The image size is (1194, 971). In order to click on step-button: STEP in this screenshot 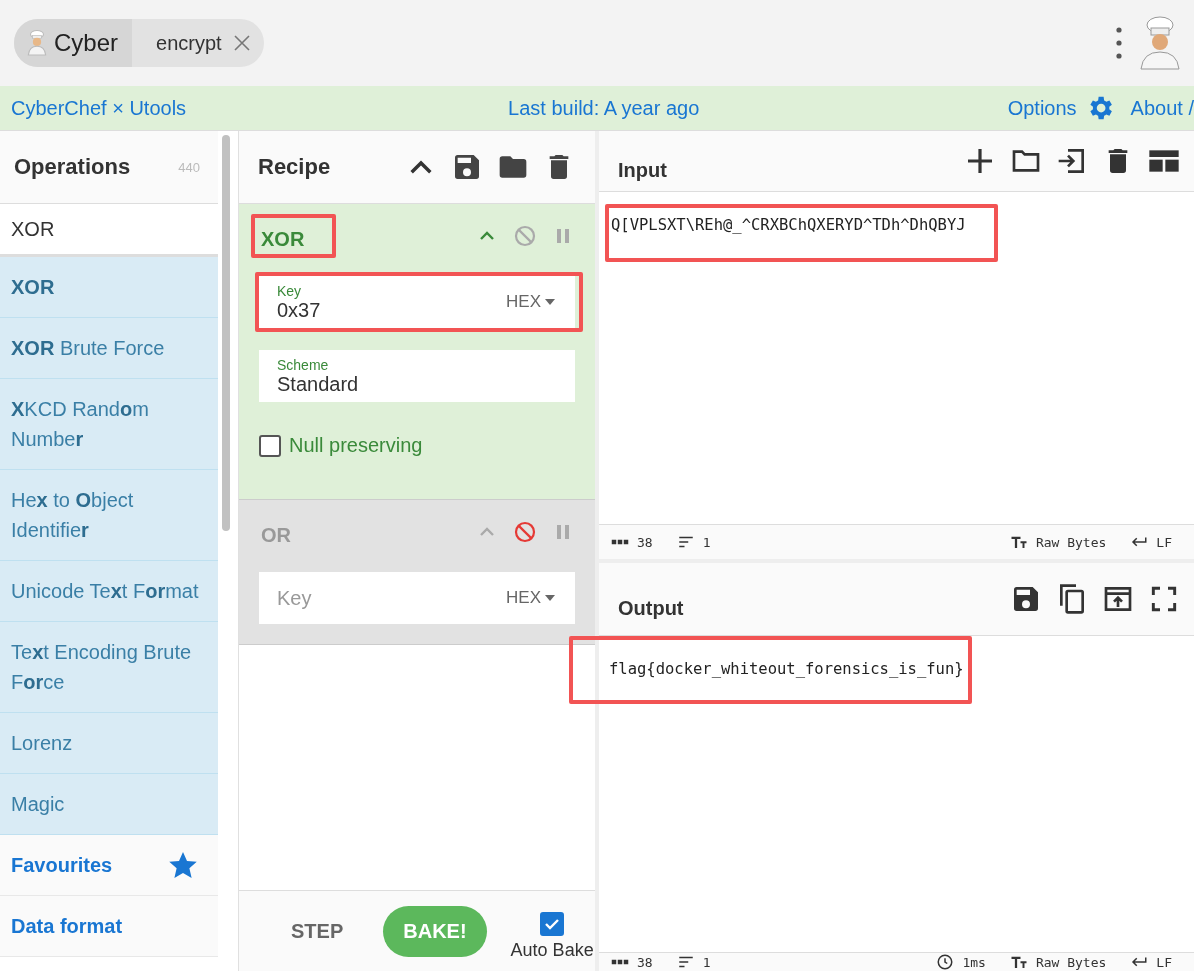, I will do `click(317, 931)`.